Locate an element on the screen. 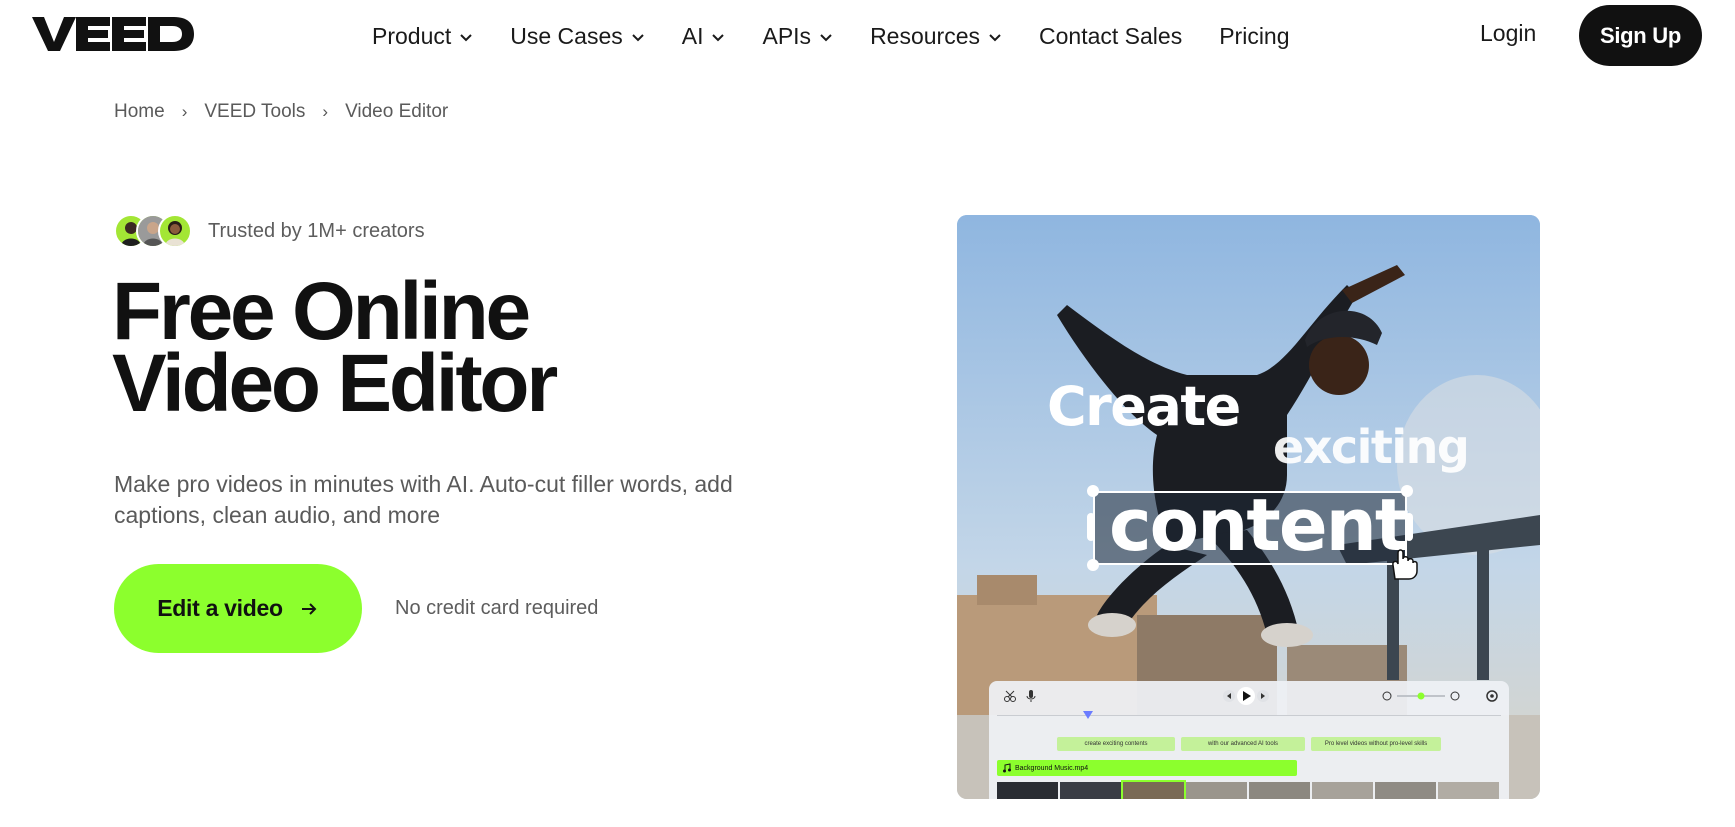 Image resolution: width=1735 pixels, height=827 pixels. breadcrumb-veed-tools: VEED Tools is located at coordinates (254, 112).